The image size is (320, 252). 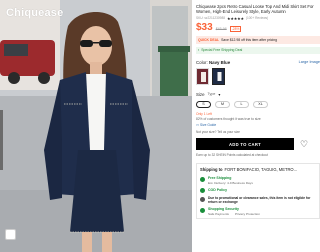 What do you see at coordinates (204, 113) in the screenshot?
I see `low-stock-notice: Only 1 Left` at bounding box center [204, 113].